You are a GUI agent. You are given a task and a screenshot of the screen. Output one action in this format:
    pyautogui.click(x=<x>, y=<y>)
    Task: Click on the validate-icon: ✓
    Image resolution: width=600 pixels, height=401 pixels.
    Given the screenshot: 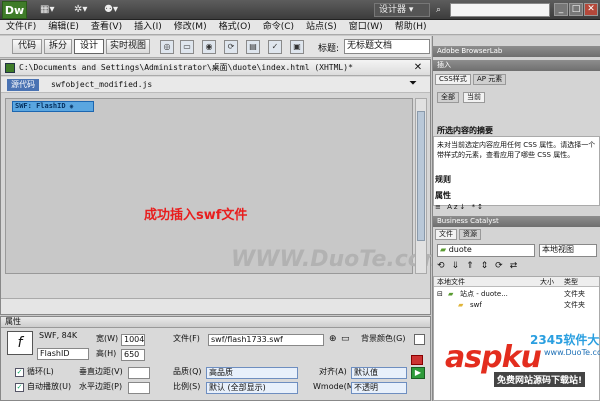 What is the action you would take?
    pyautogui.click(x=275, y=47)
    